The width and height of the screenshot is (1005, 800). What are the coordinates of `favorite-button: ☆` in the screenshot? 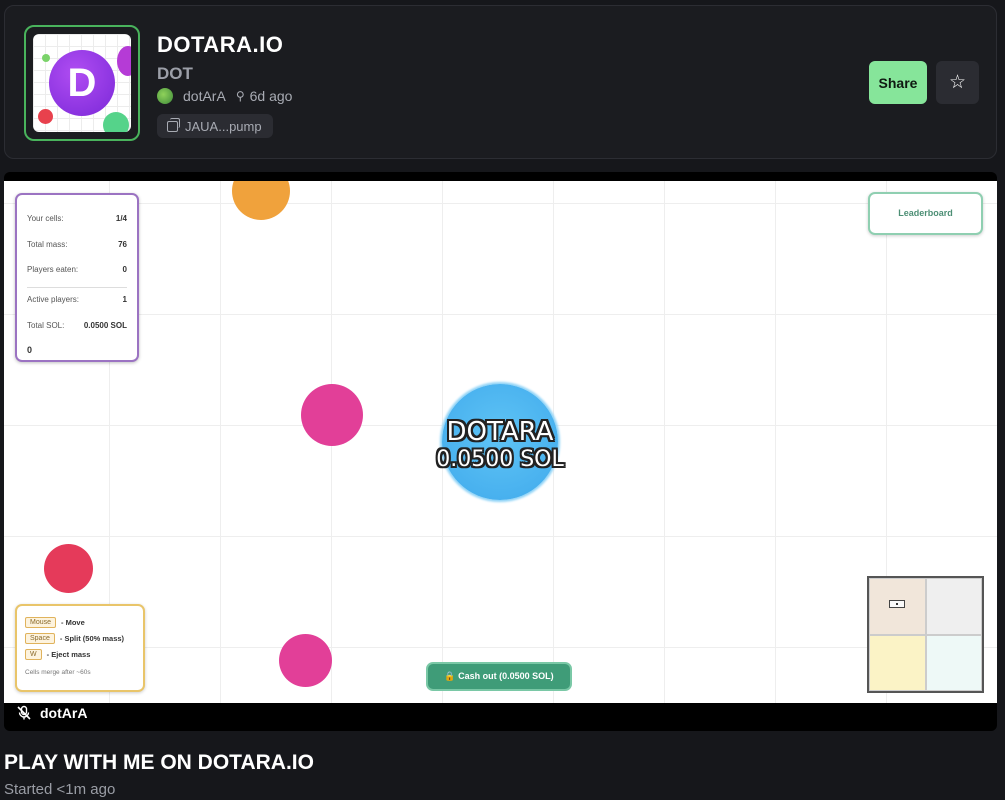 It's located at (957, 82).